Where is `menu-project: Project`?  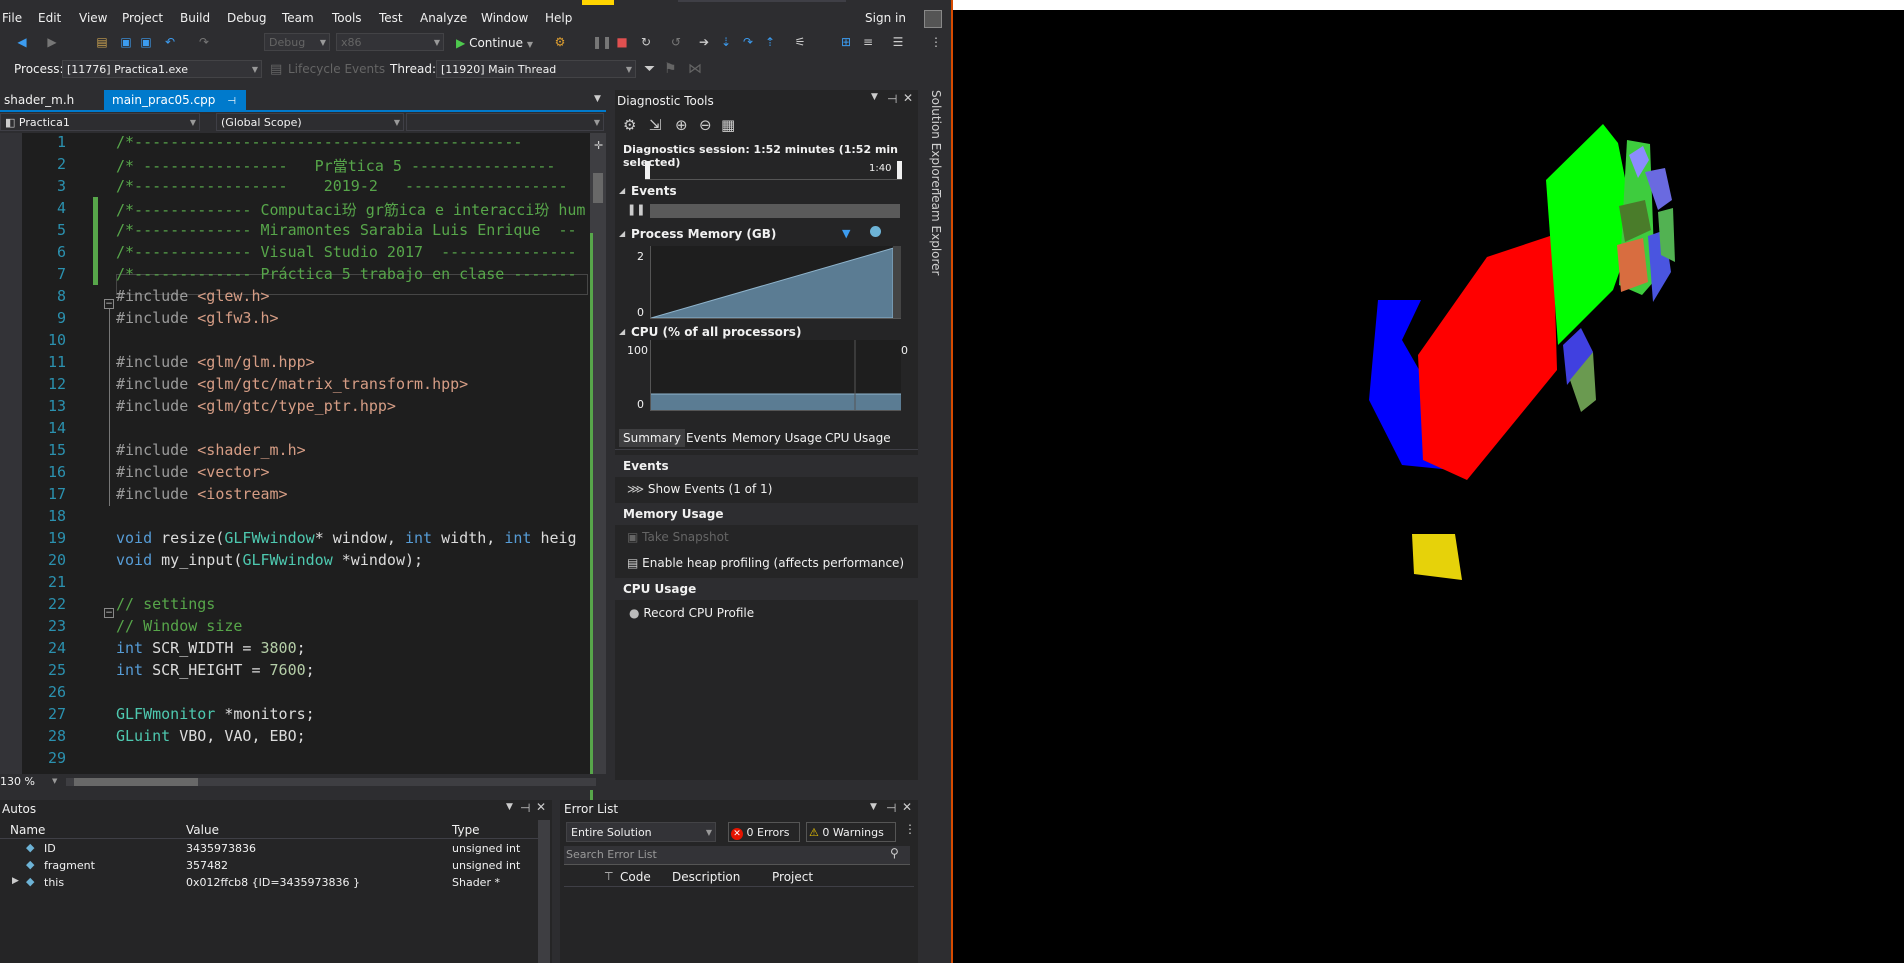 menu-project: Project is located at coordinates (142, 18).